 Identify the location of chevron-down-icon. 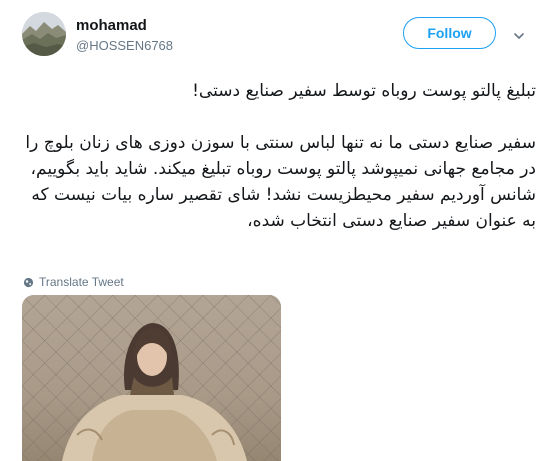
(519, 35).